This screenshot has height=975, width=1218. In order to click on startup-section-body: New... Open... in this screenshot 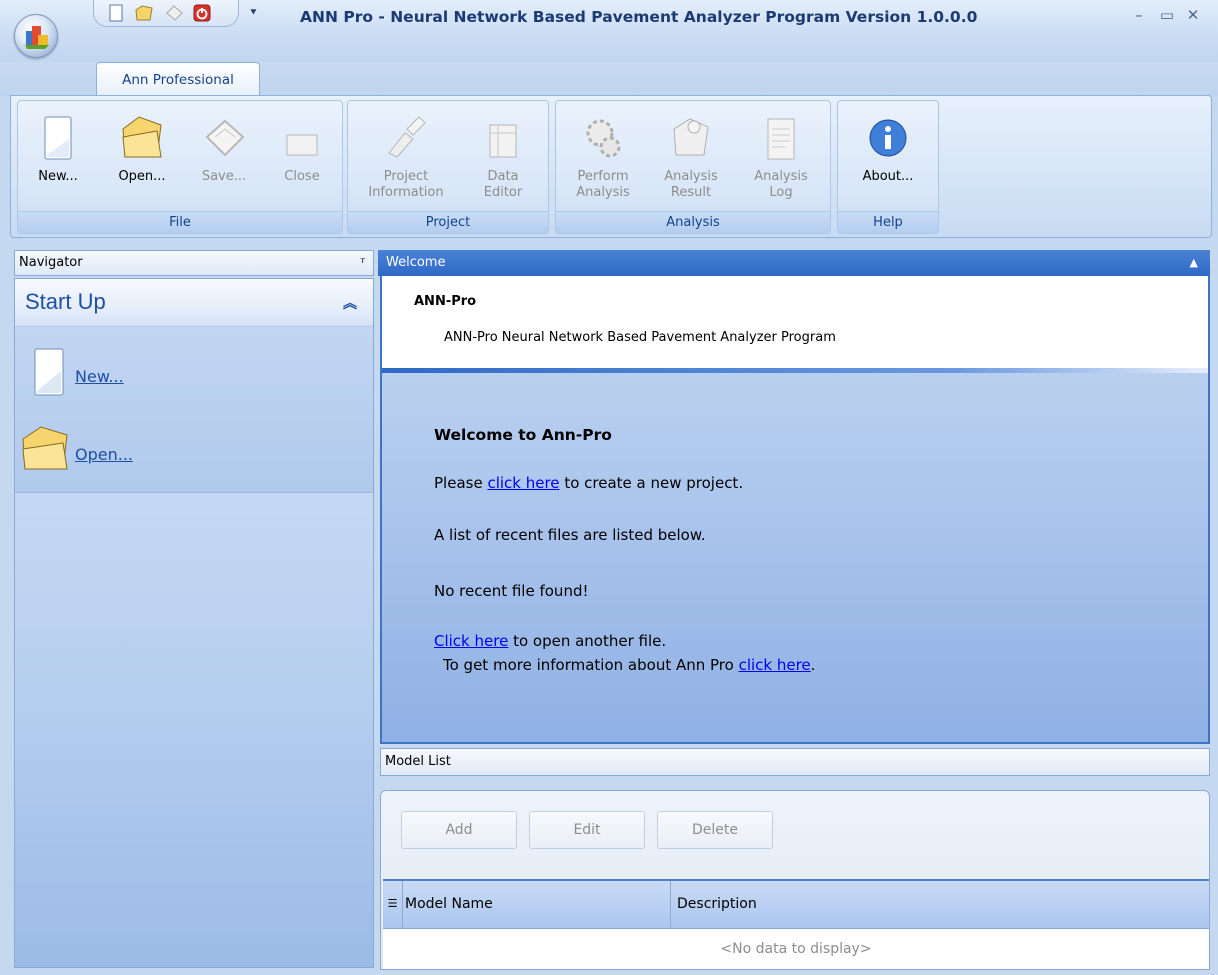, I will do `click(194, 410)`.